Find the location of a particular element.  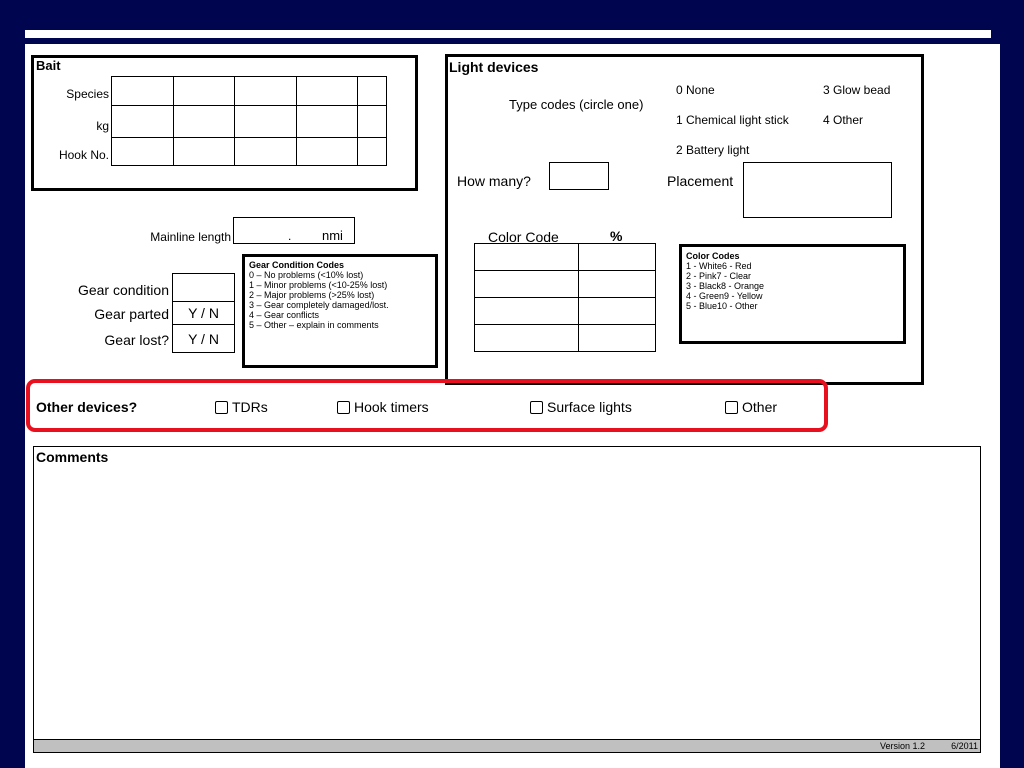

color-codes-title: Color Codes is located at coordinates (713, 256).